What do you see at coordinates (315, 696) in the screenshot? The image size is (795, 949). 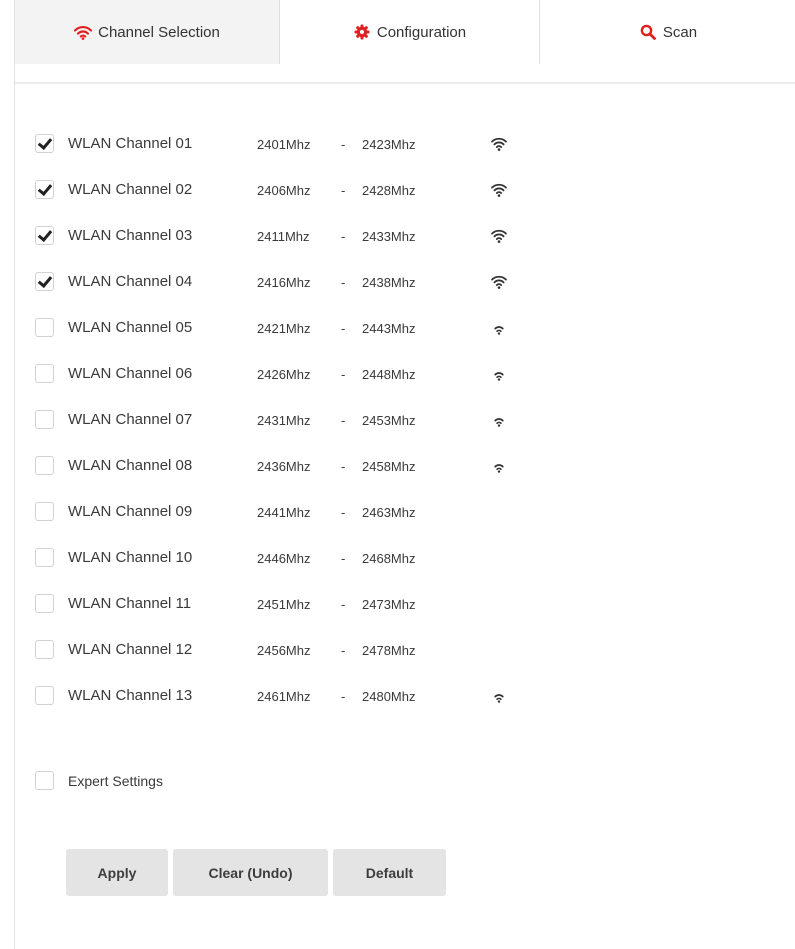 I see `channel-row: WLAN Channel 13 2461Mhz - 2480Mhz` at bounding box center [315, 696].